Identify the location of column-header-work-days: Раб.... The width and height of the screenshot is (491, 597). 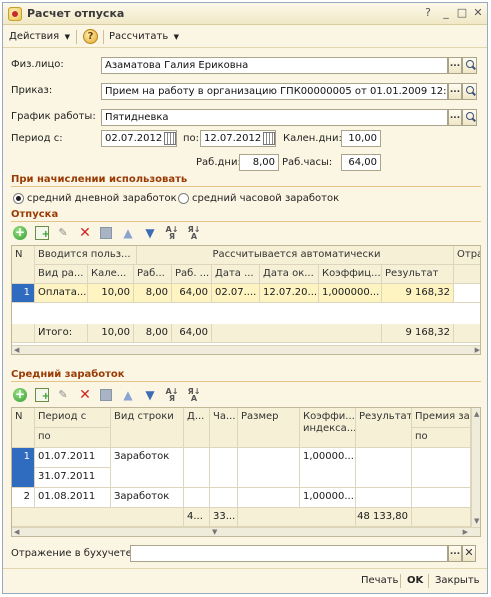
(153, 274).